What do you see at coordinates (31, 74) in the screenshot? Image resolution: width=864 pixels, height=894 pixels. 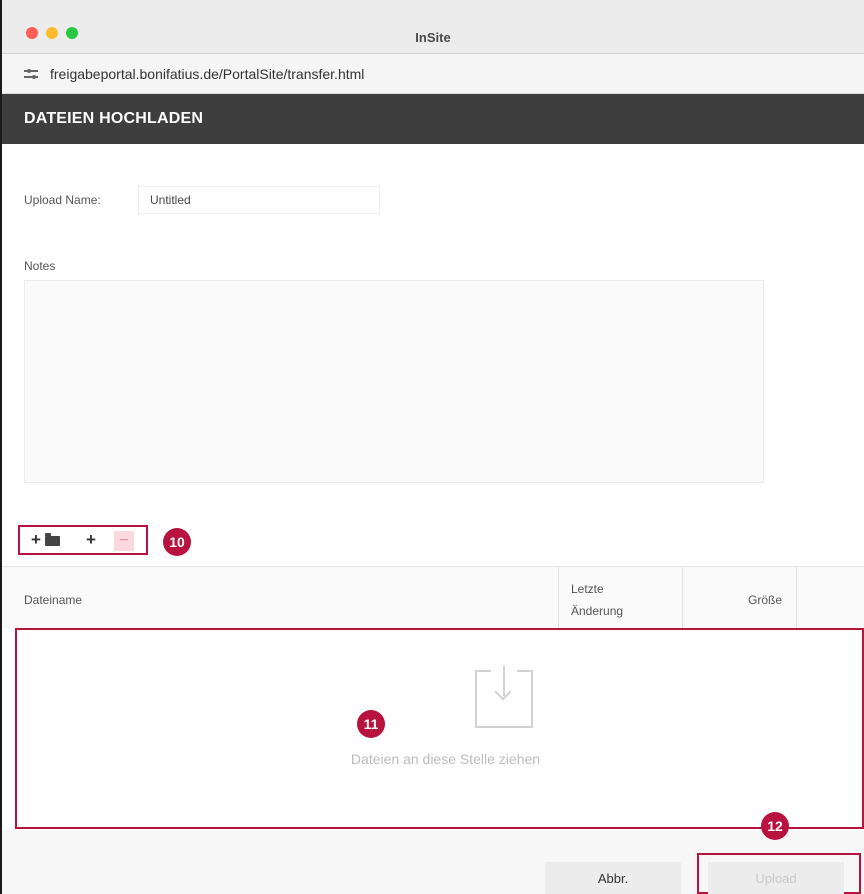 I see `site-settings-icon` at bounding box center [31, 74].